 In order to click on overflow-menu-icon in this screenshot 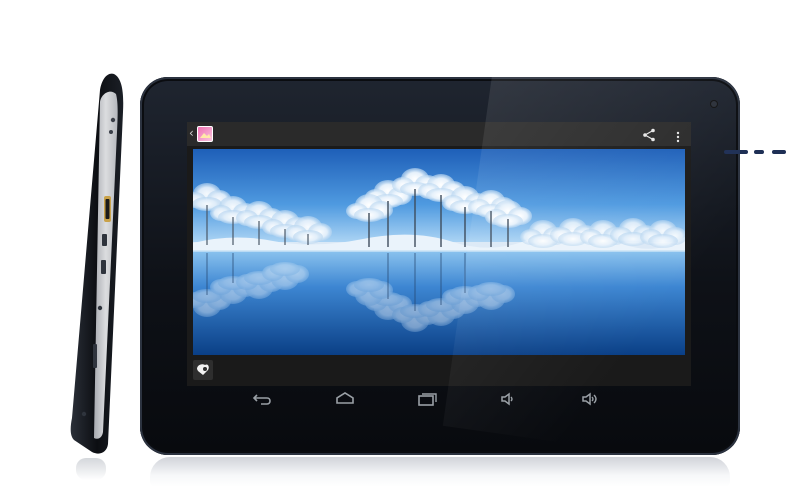, I will do `click(678, 135)`.